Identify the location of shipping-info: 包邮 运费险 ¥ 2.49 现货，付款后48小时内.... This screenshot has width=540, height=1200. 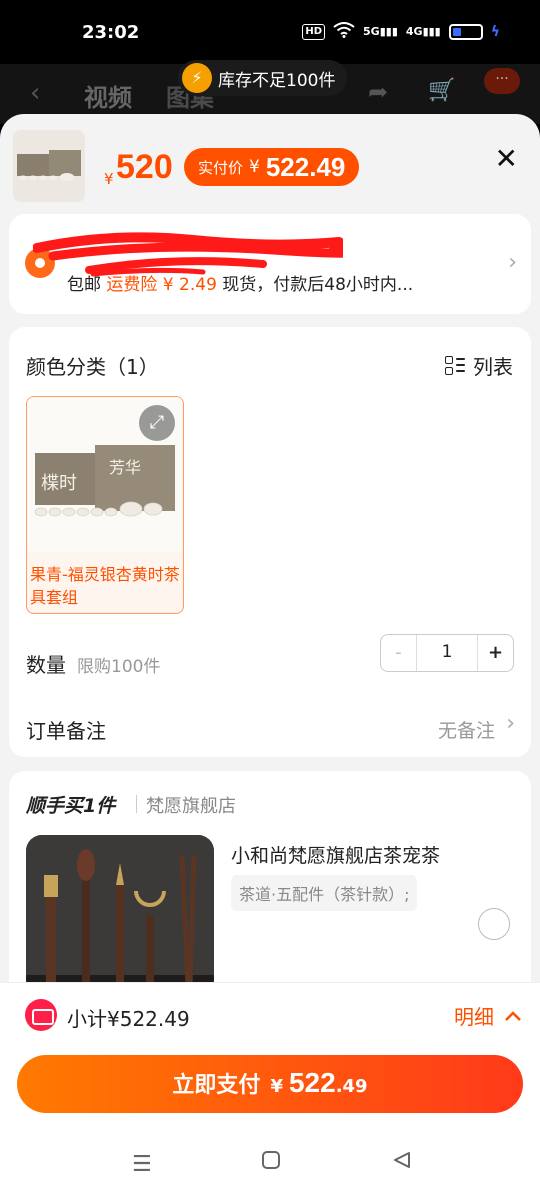
(240, 282).